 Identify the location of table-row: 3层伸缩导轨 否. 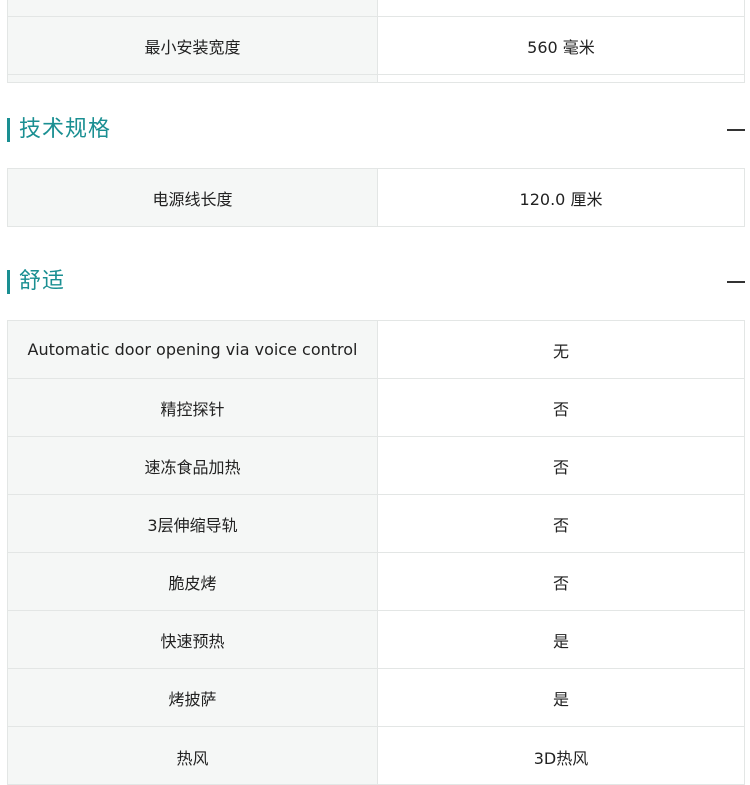
(376, 523).